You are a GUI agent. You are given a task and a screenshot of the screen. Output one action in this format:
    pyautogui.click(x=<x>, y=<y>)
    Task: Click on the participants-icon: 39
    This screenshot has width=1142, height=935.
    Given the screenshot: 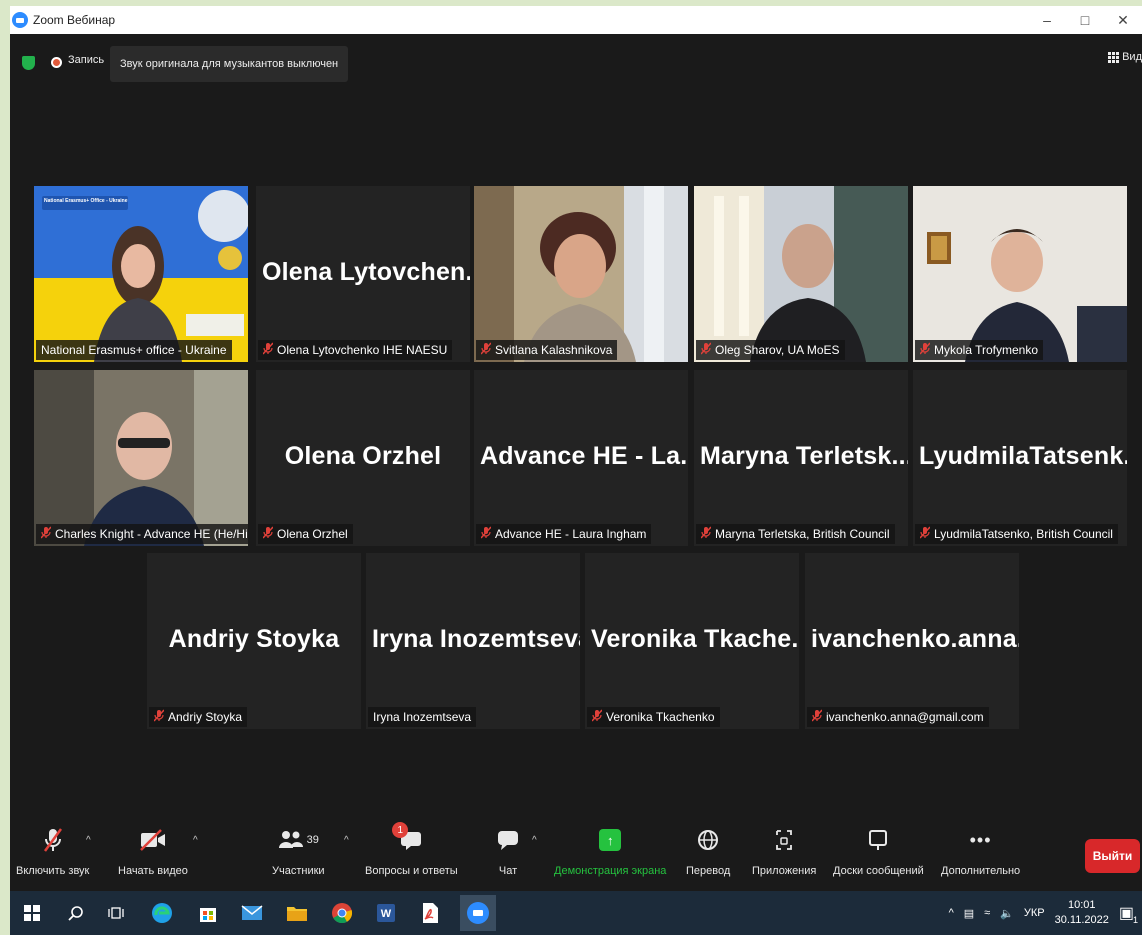 What is the action you would take?
    pyautogui.click(x=298, y=840)
    